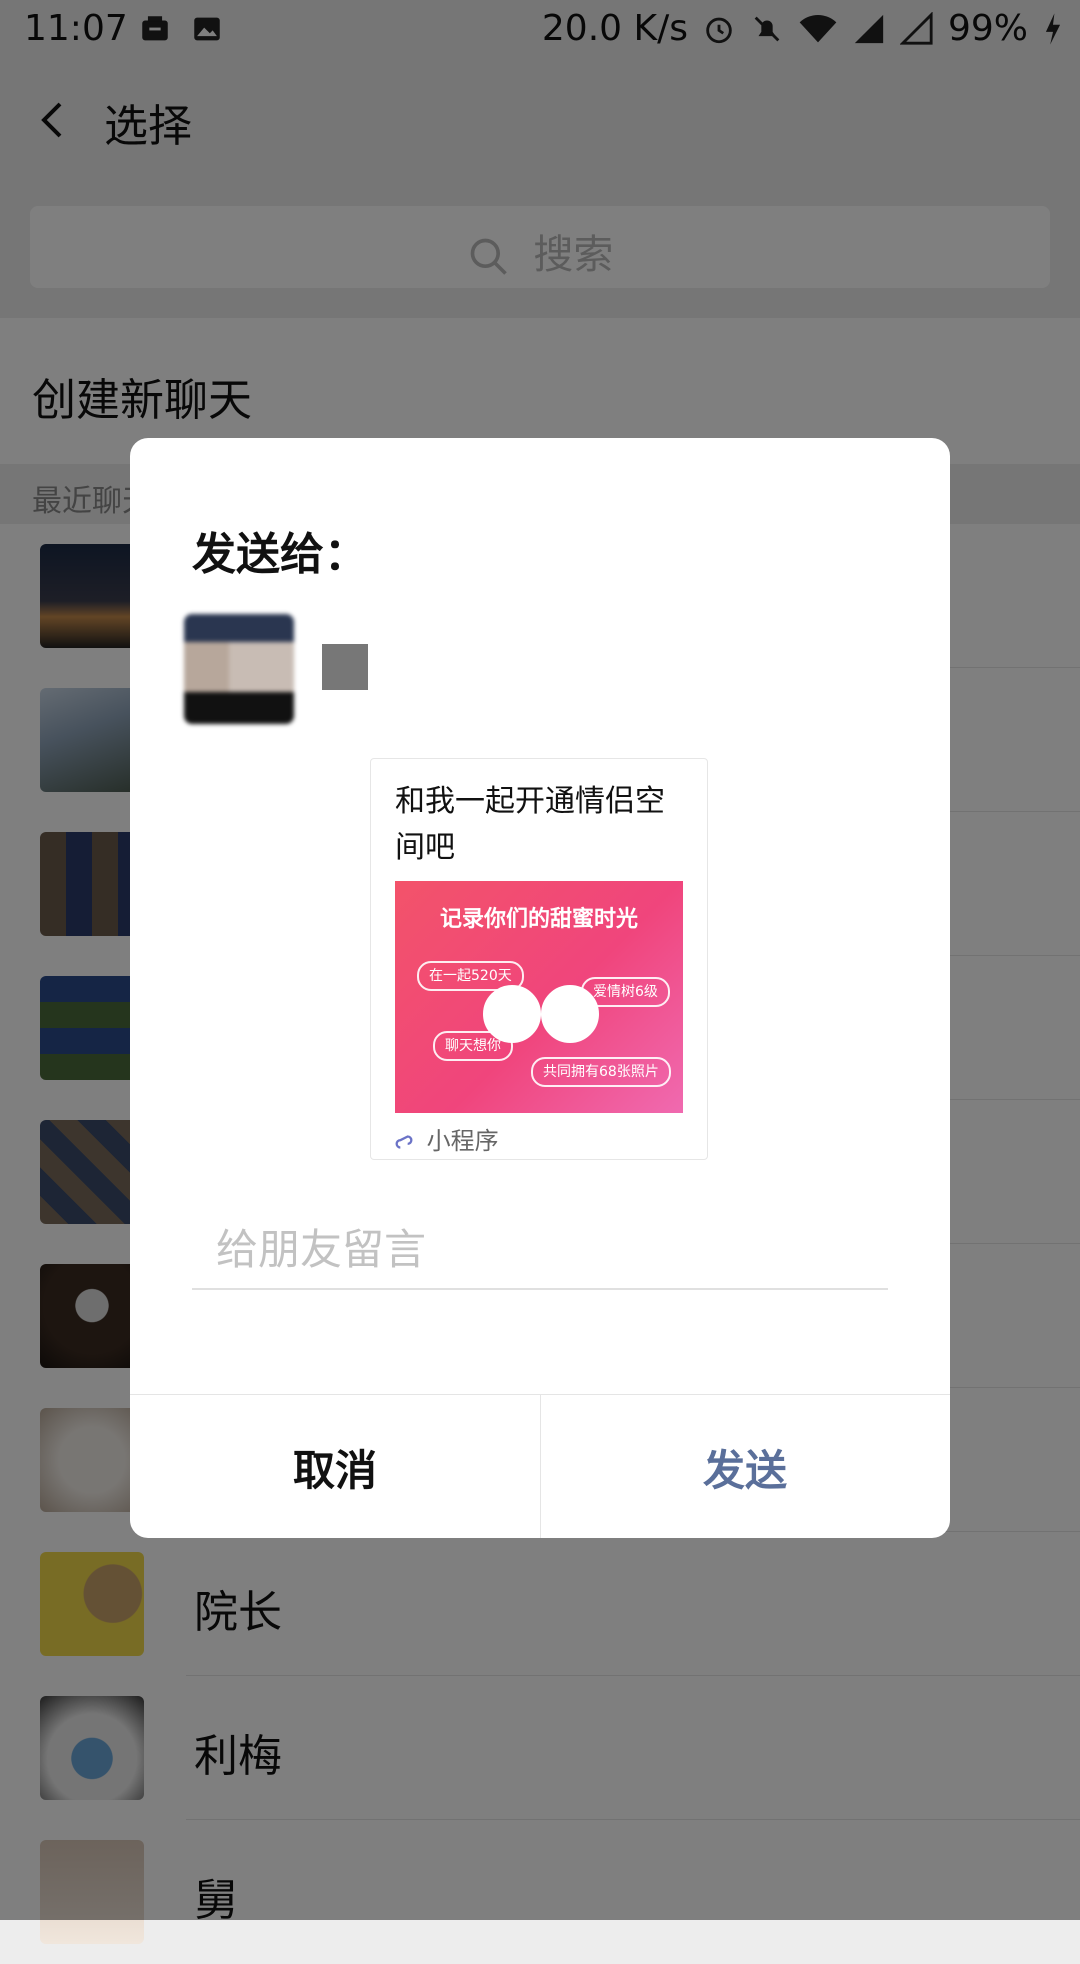 This screenshot has height=1964, width=1080. Describe the element at coordinates (345, 667) in the screenshot. I see `recipient-name-redacted` at that location.